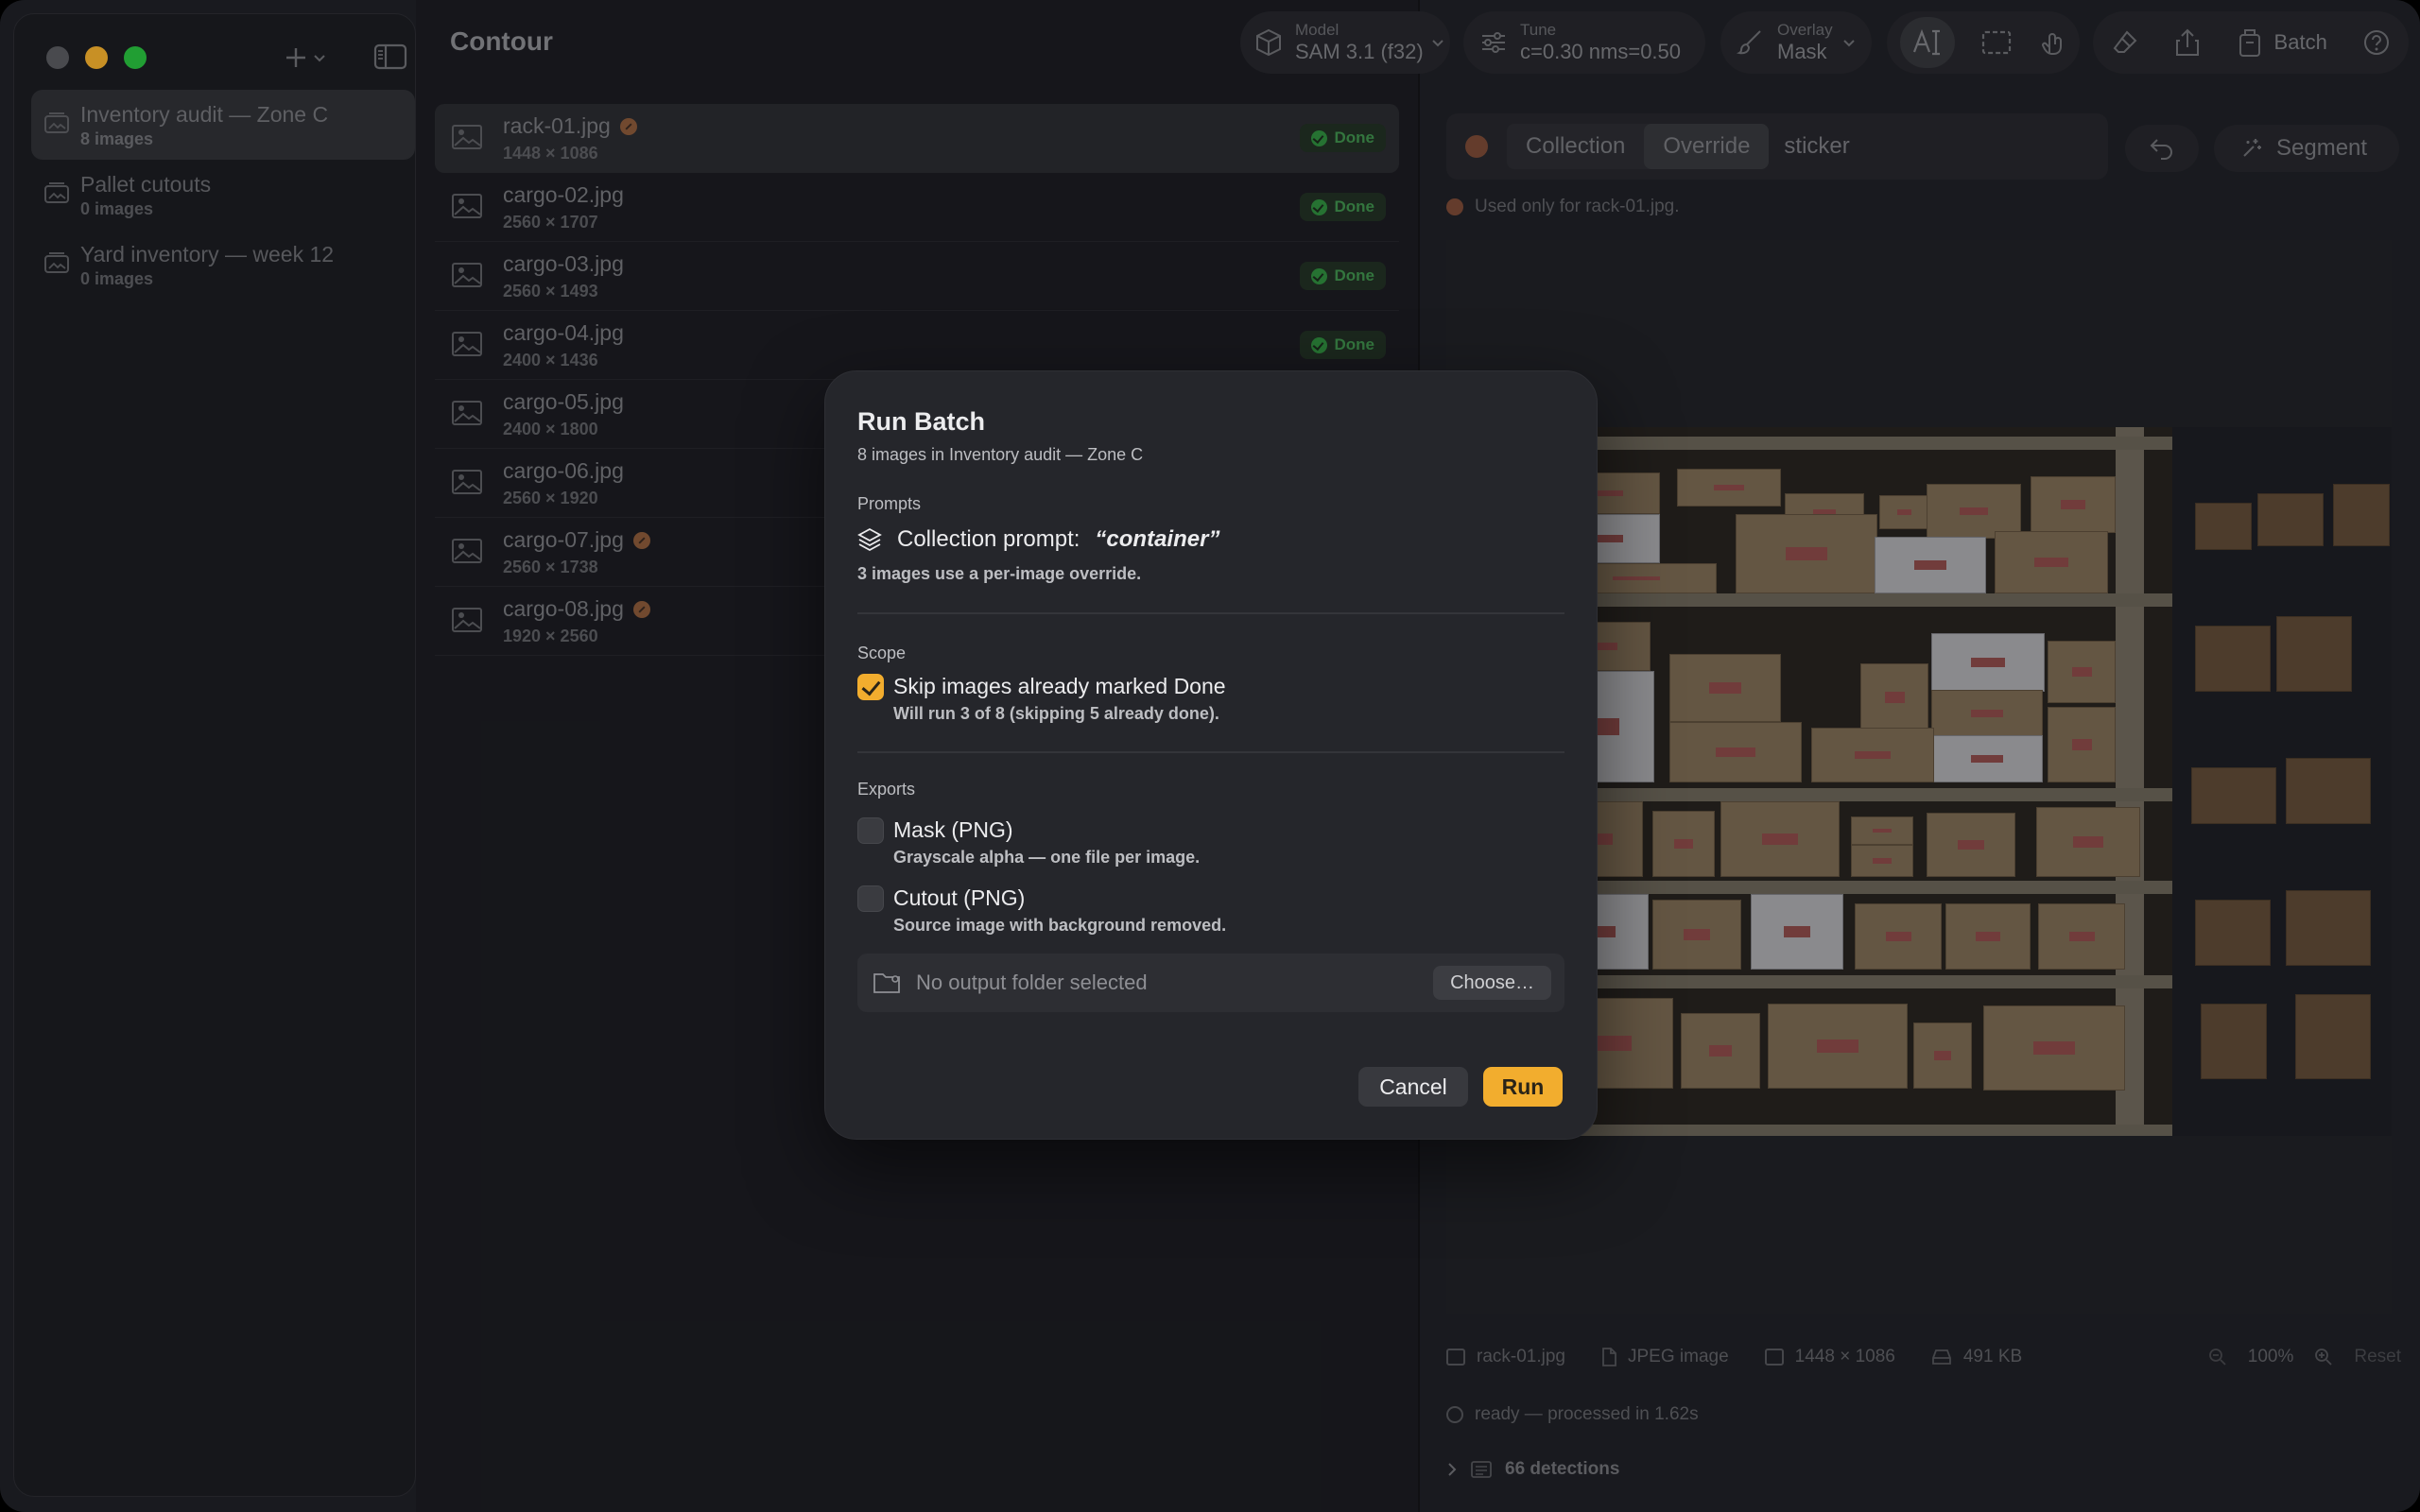 This screenshot has width=2420, height=1512. I want to click on detections-count: 66 detections, so click(1562, 1469).